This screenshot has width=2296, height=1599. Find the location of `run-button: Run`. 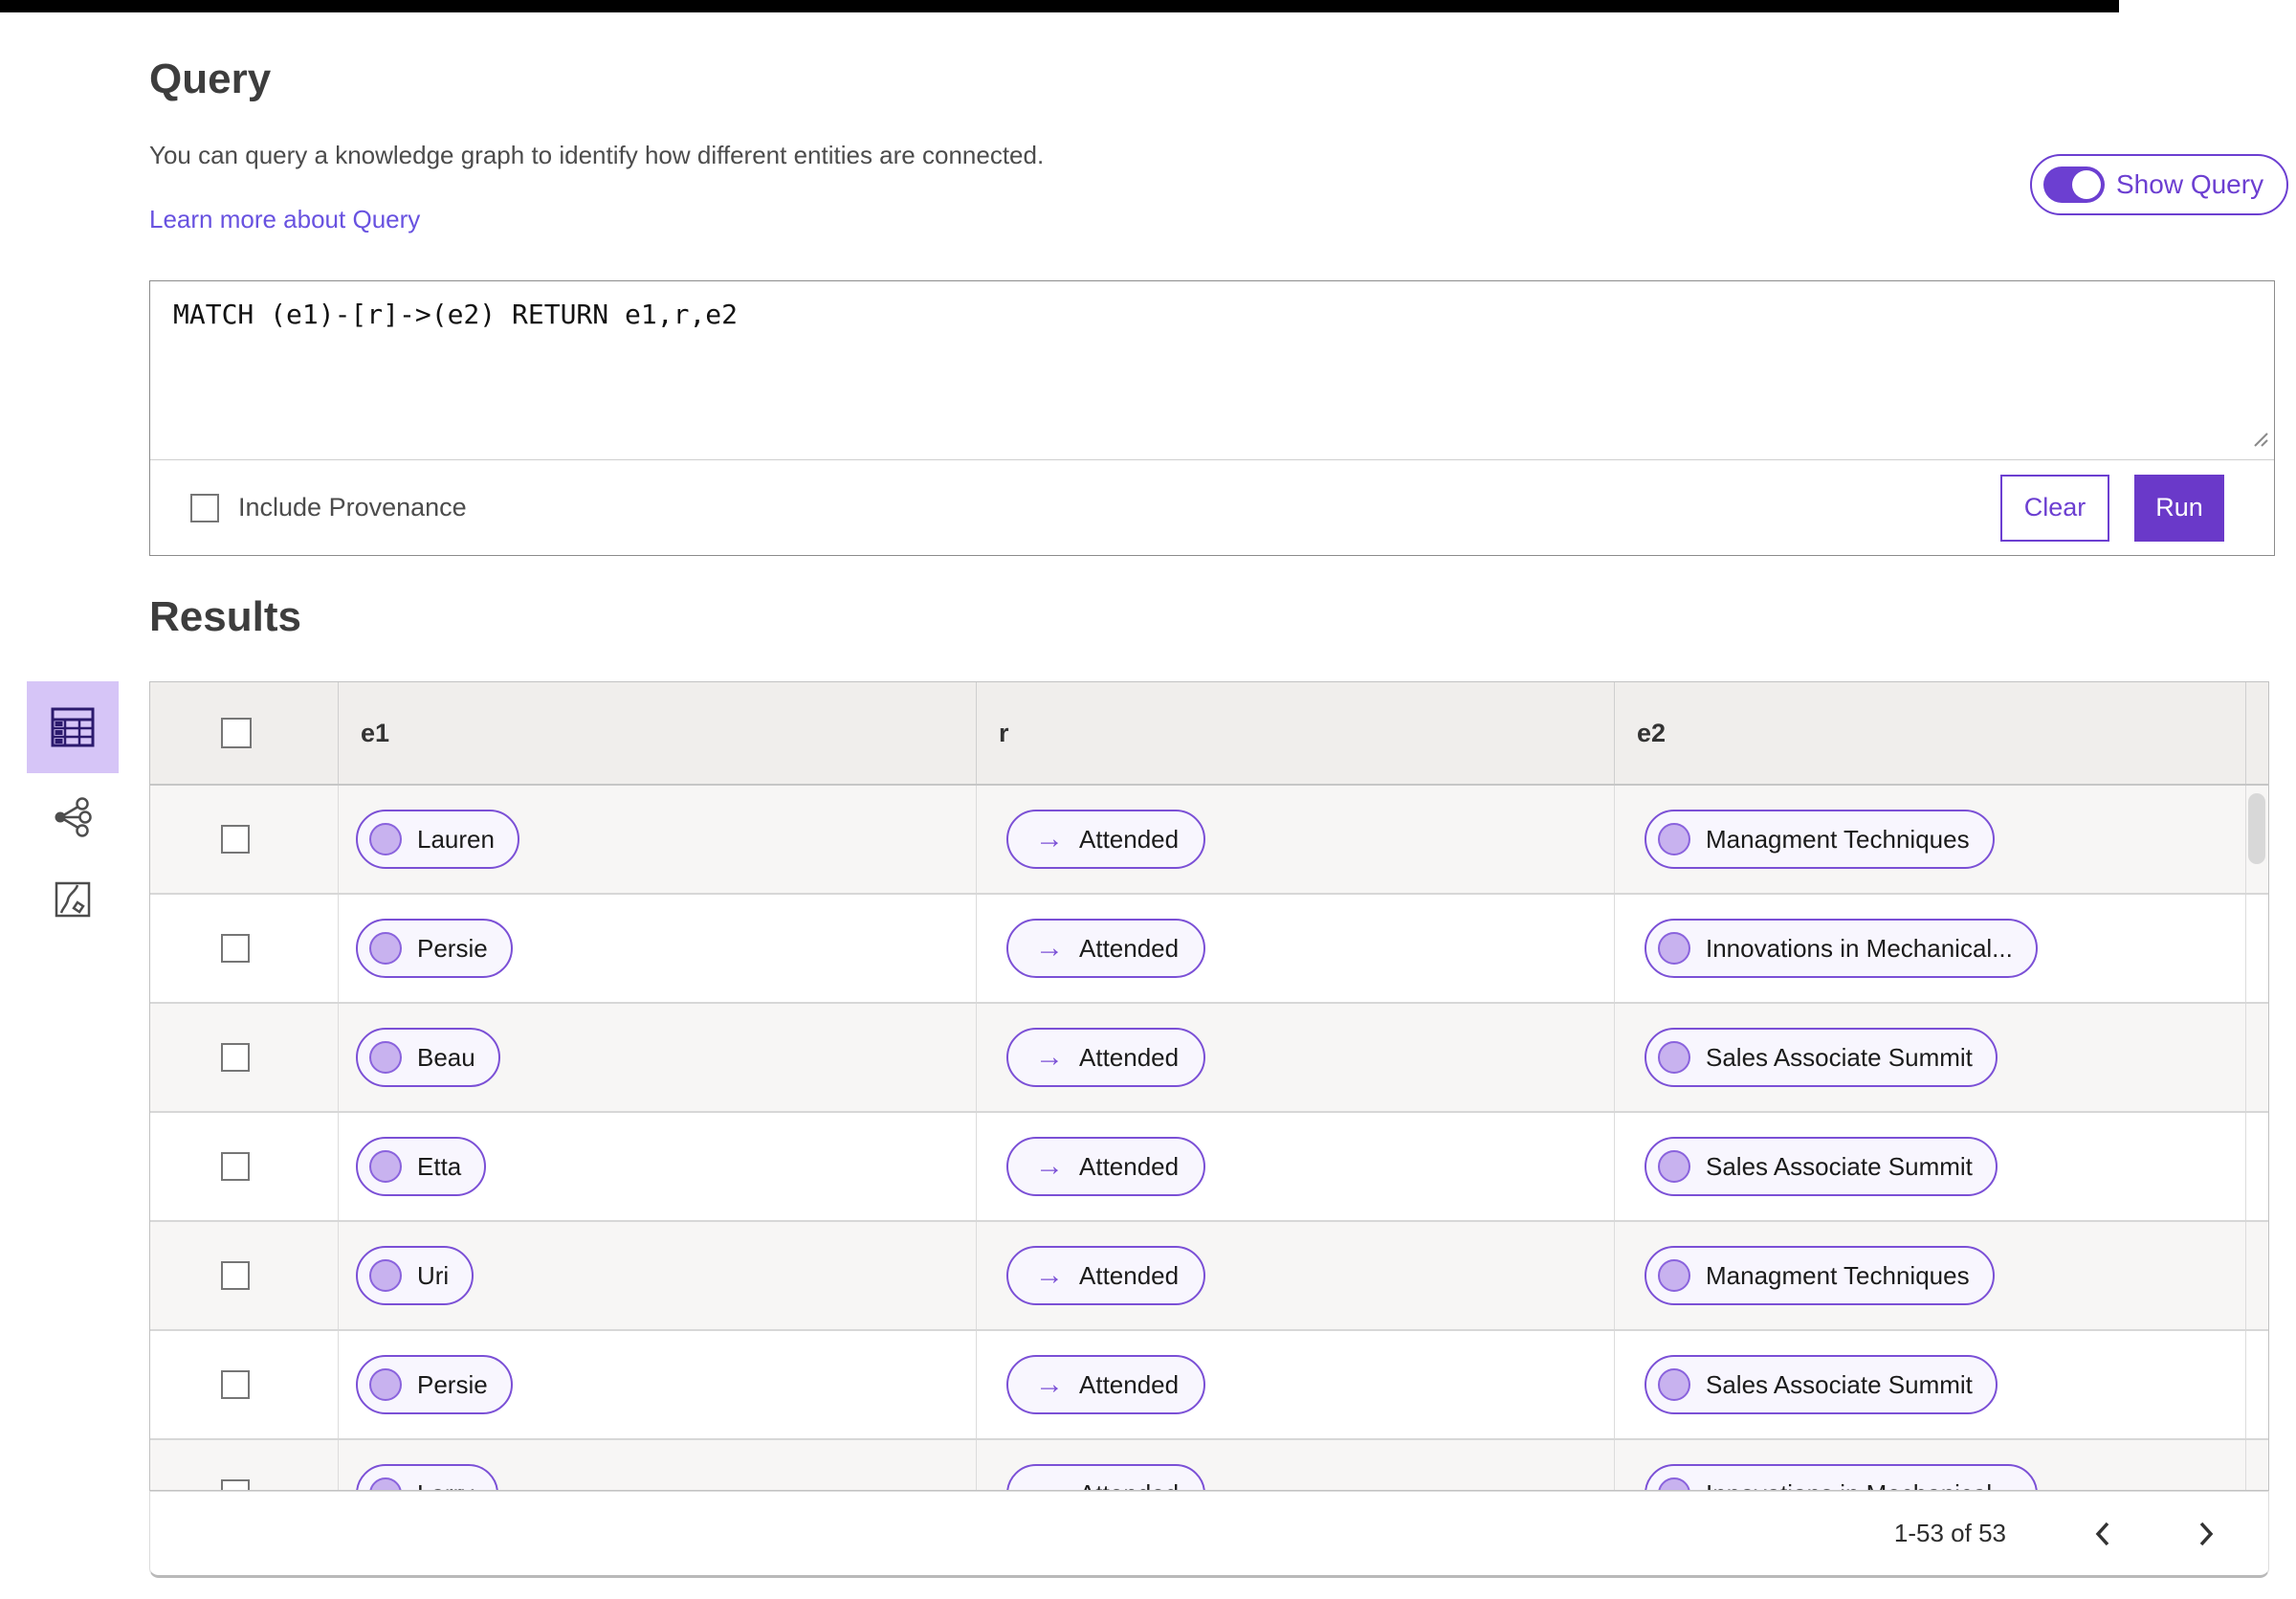

run-button: Run is located at coordinates (2179, 508).